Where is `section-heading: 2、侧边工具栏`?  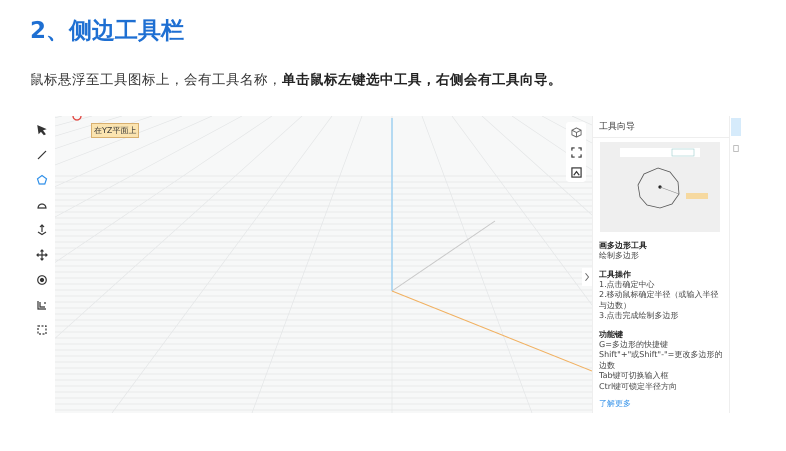 section-heading: 2、侧边工具栏 is located at coordinates (108, 31).